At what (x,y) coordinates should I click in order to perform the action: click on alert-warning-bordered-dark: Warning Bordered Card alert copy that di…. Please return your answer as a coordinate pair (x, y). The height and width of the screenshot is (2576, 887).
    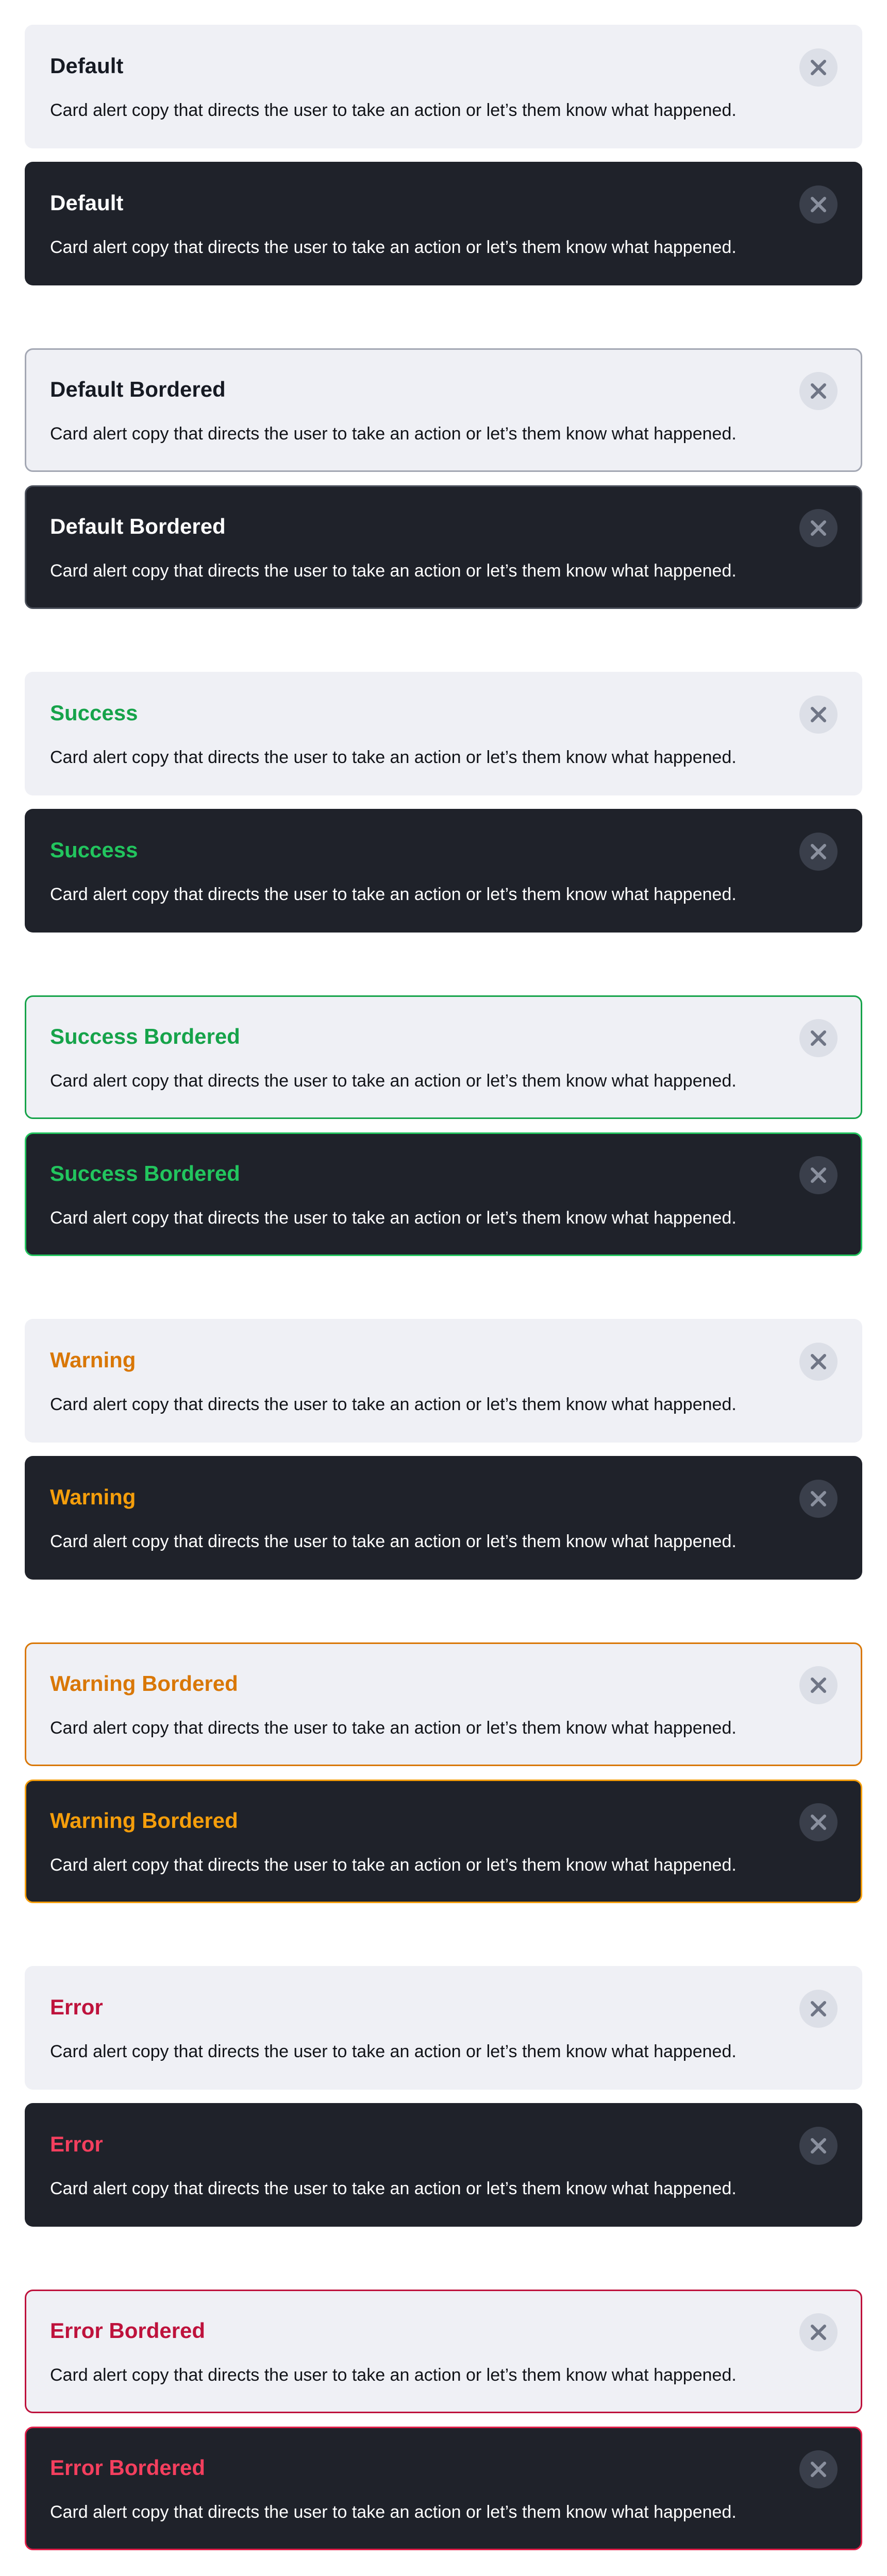
    Looking at the image, I should click on (443, 1841).